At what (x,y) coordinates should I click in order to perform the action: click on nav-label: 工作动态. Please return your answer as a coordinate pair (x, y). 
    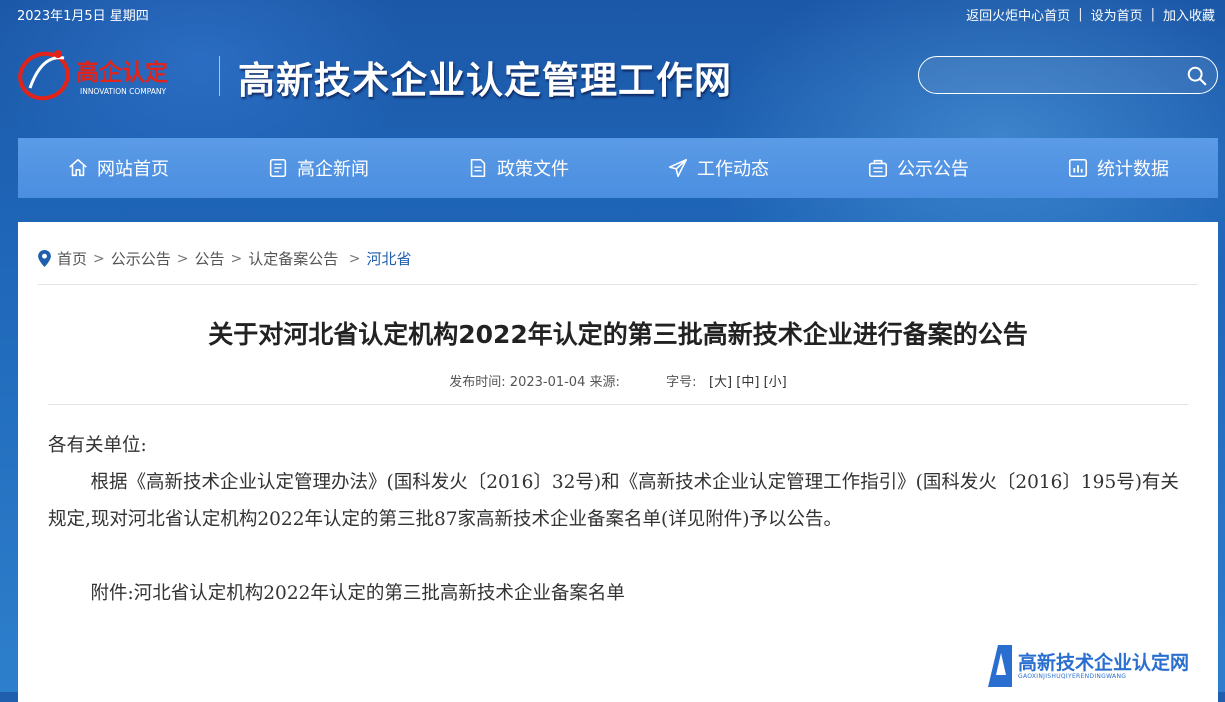
    Looking at the image, I should click on (733, 169).